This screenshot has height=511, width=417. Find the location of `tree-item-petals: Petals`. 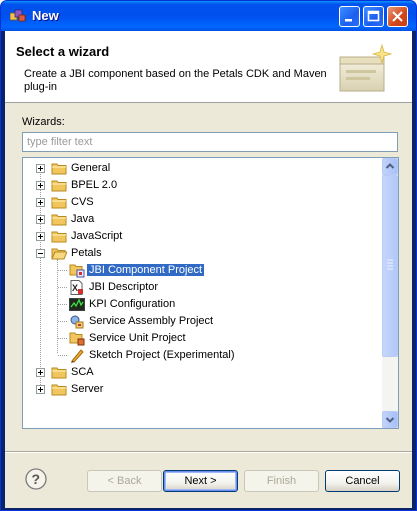

tree-item-petals: Petals is located at coordinates (202, 253).